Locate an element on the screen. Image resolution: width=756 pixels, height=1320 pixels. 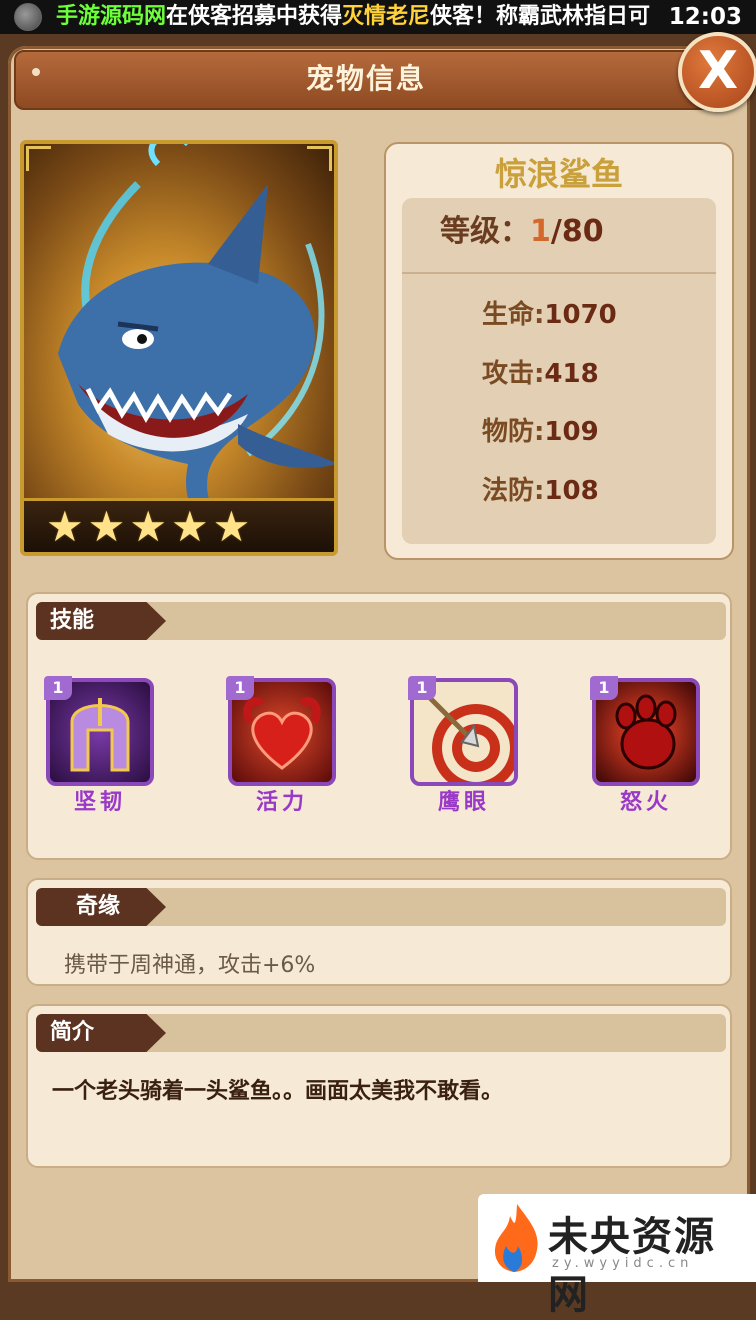
level-row: 等级：1/80 is located at coordinates (522, 232).